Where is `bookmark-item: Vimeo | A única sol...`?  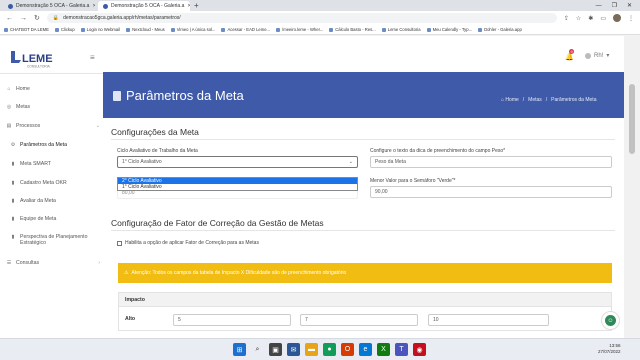
bookmark-item: Vimeo | A única sol... is located at coordinates (192, 29).